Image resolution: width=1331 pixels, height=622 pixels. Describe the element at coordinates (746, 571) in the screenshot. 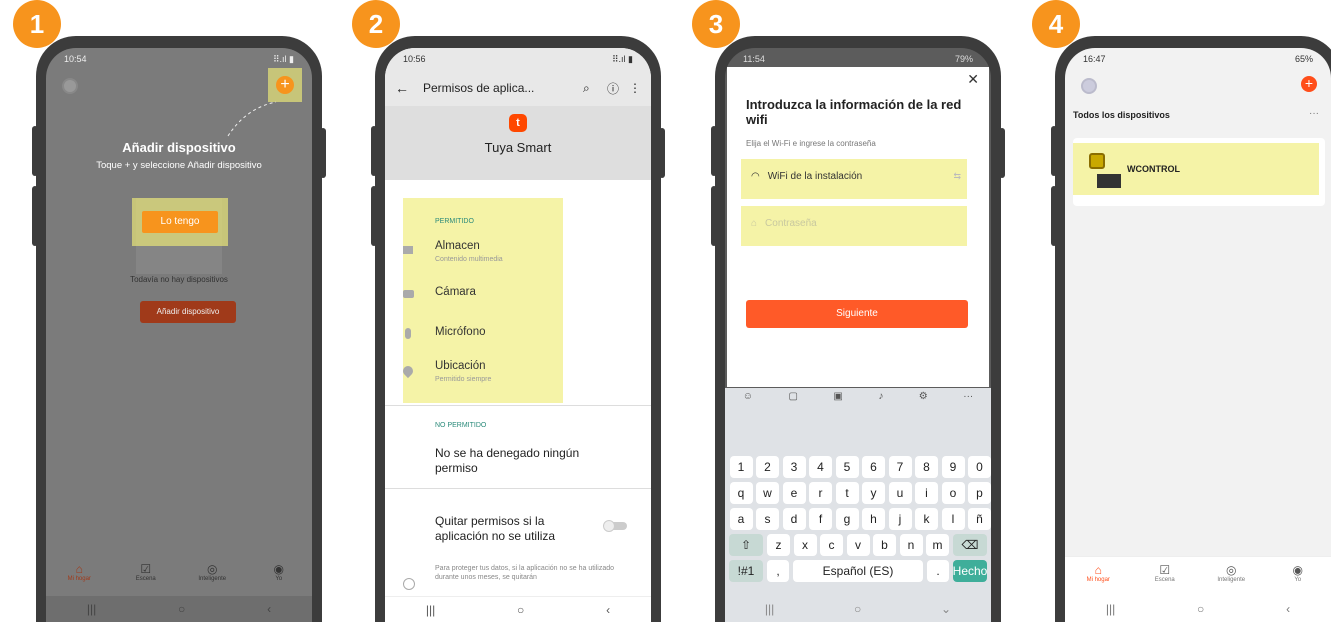

I see `key: !#1` at that location.